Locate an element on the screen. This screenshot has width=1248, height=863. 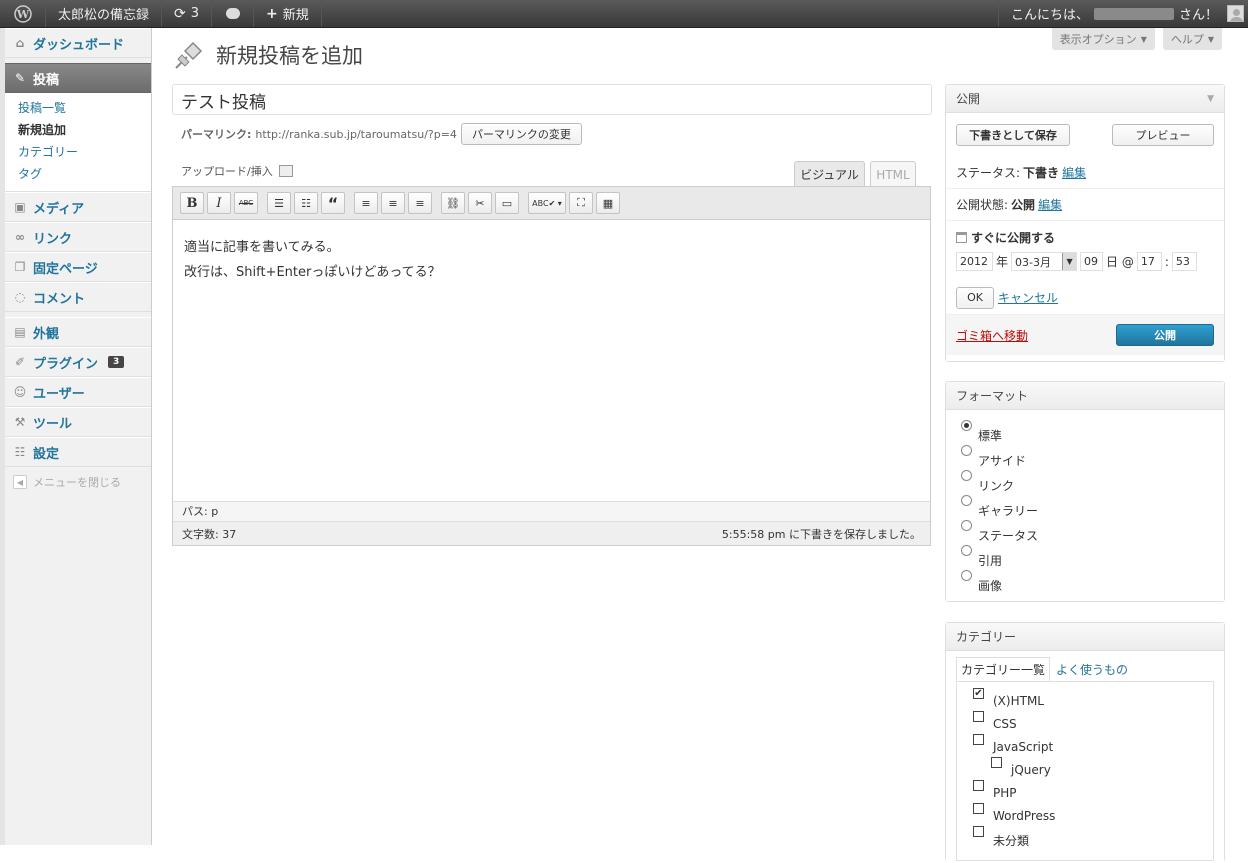
checkbox: ✔ is located at coordinates (978, 693).